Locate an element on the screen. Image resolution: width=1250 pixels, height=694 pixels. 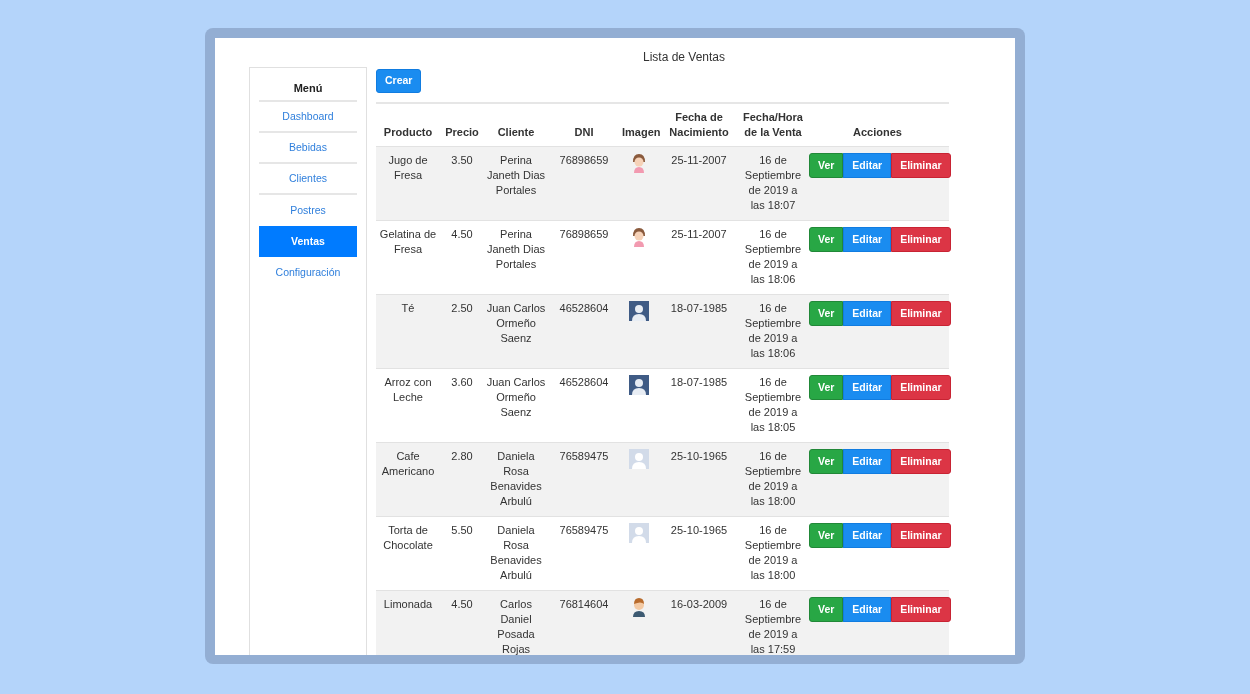
create-button: Crear is located at coordinates (399, 80).